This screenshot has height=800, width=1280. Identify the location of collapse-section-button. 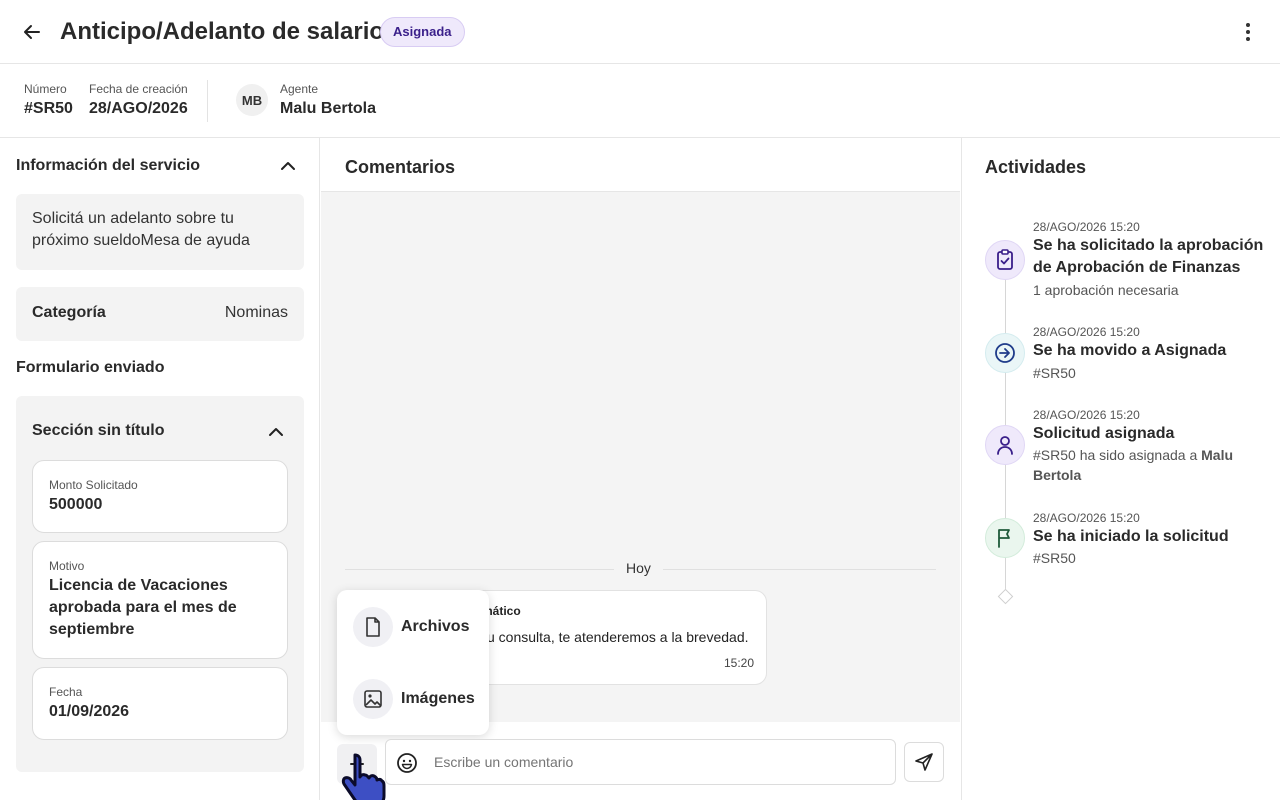
(276, 432).